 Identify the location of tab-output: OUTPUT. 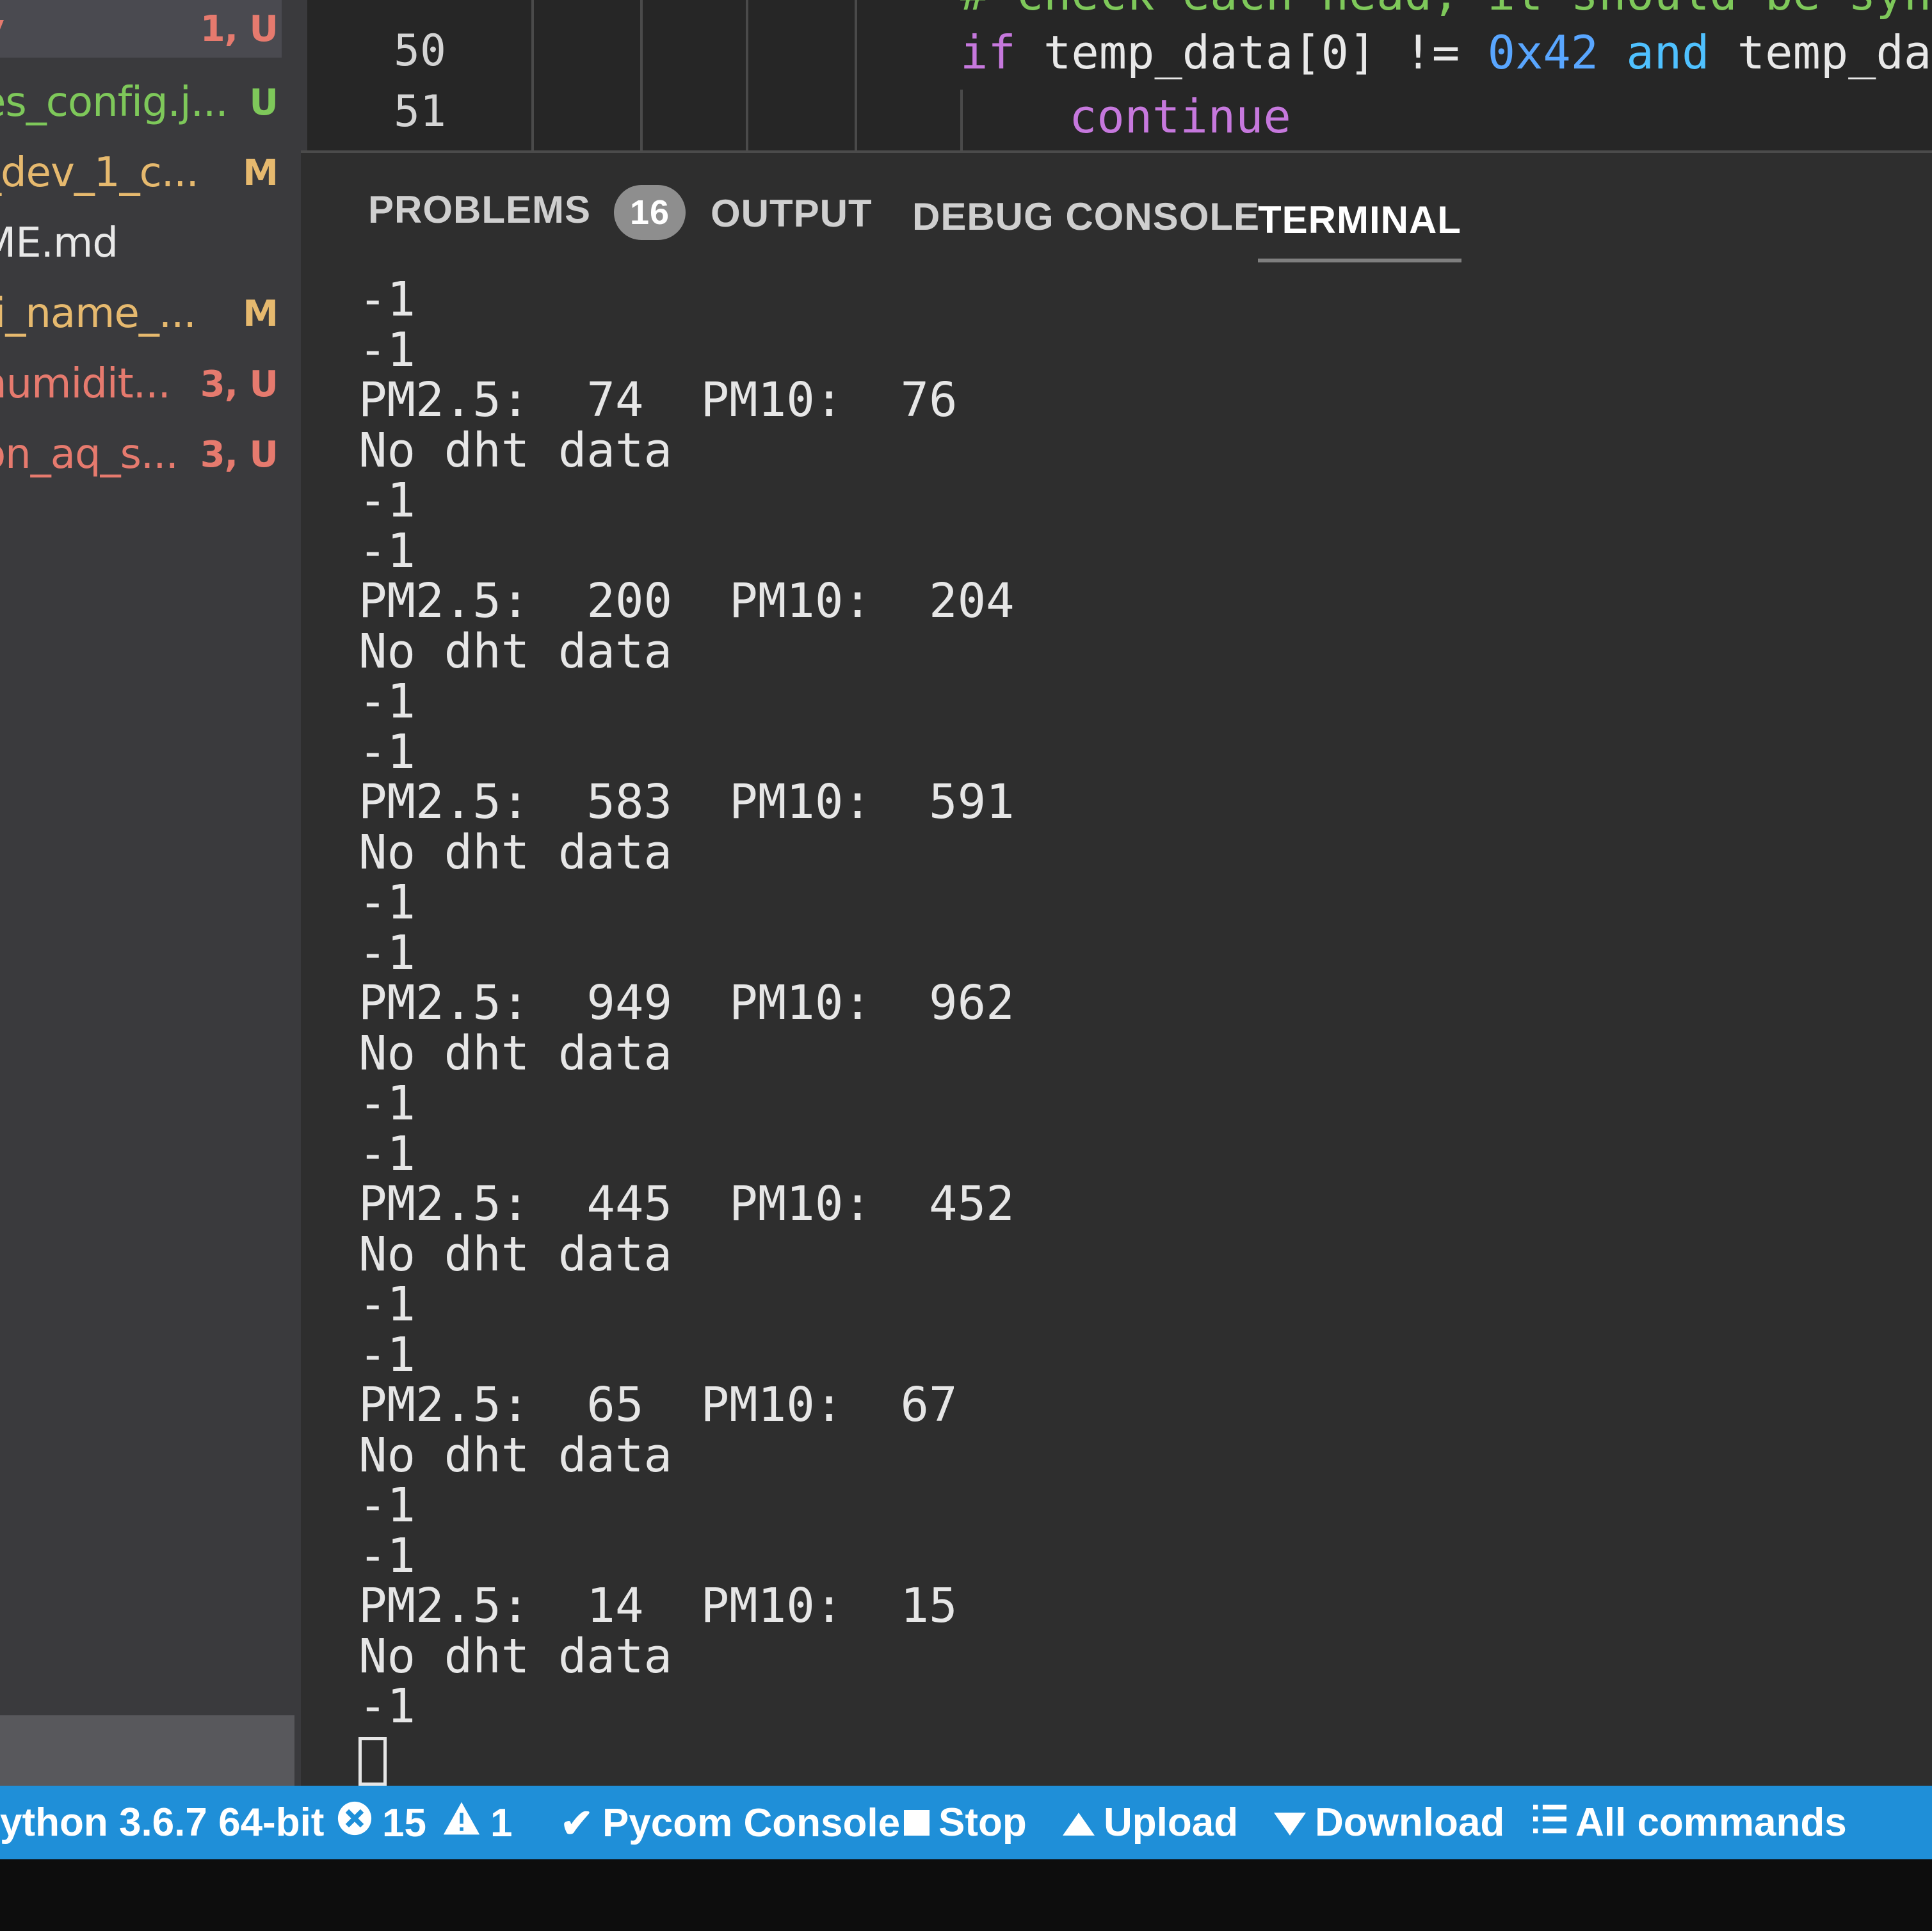
(792, 214).